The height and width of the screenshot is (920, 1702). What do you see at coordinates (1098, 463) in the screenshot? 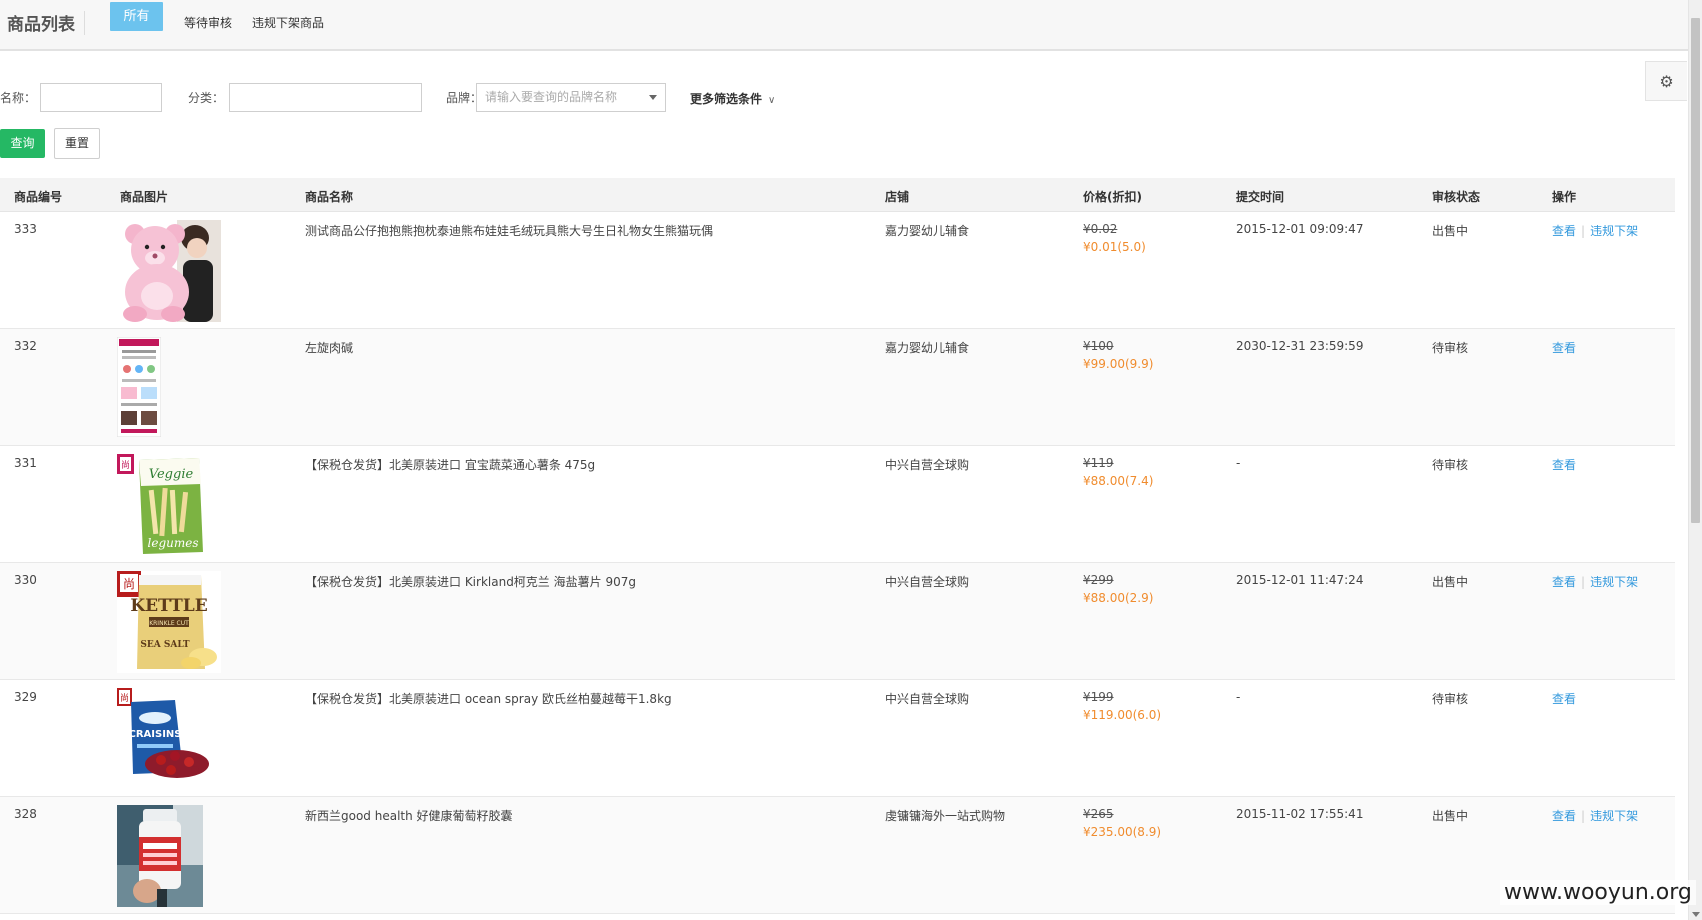
I see `original-price: ¥119` at bounding box center [1098, 463].